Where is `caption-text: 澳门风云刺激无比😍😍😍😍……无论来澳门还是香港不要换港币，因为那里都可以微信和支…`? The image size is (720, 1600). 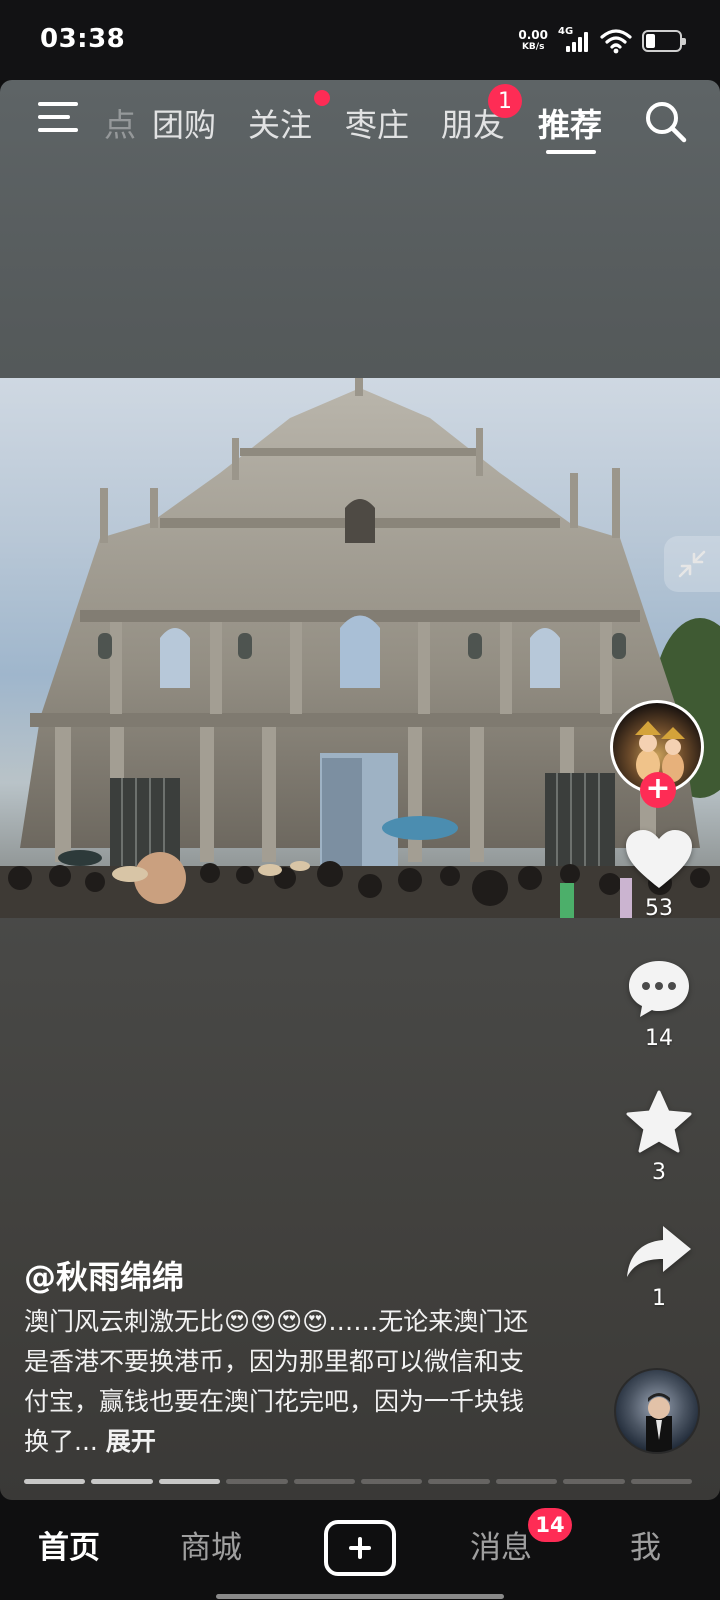
caption-text: 澳门风云刺激无比😍😍😍😍……无论来澳门还是香港不要换港币，因为那里都可以微信和支… is located at coordinates (276, 1381).